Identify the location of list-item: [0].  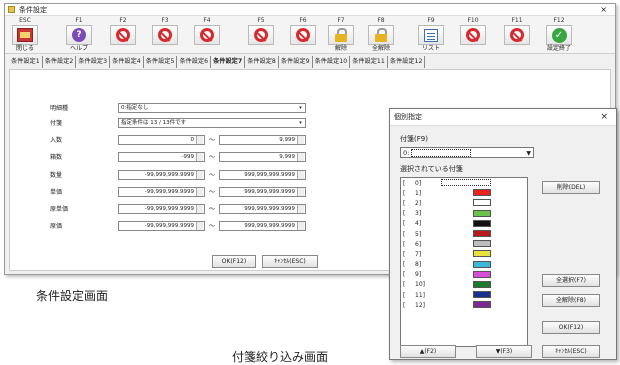
(464, 183).